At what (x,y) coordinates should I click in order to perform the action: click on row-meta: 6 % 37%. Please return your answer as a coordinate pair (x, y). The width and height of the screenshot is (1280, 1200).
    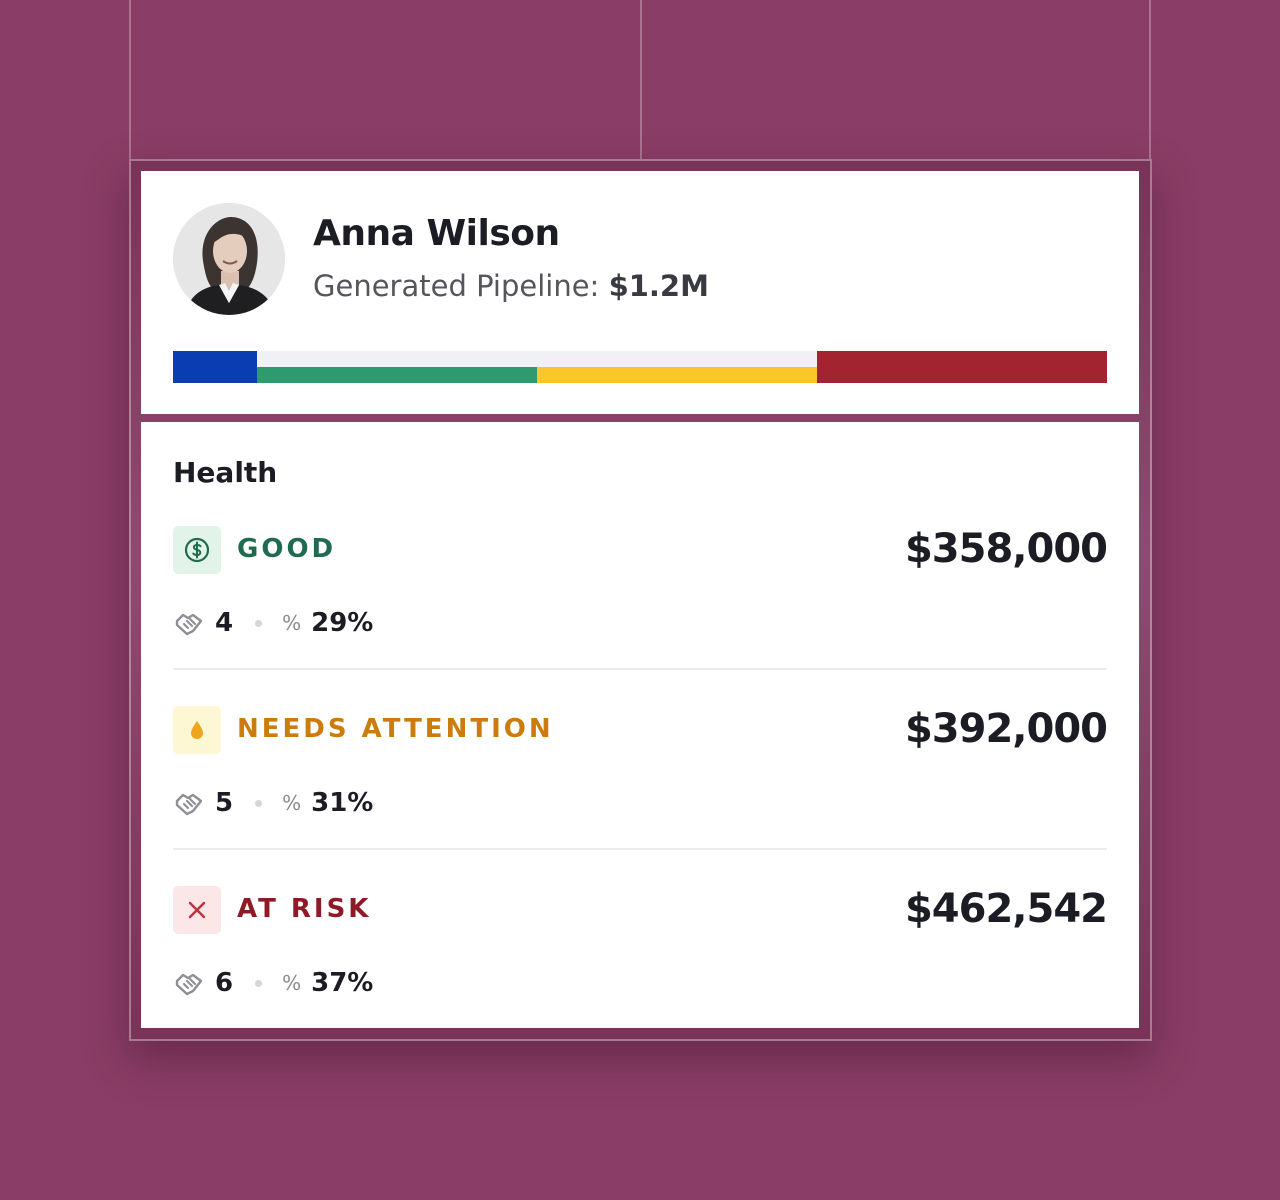
    Looking at the image, I should click on (273, 983).